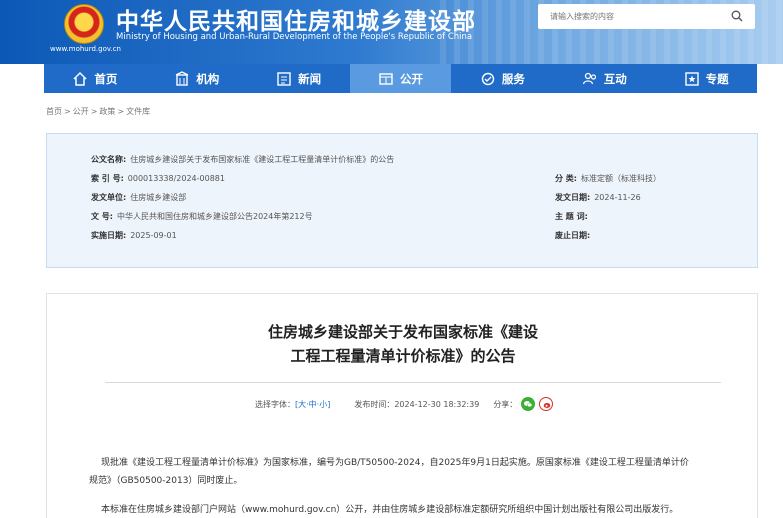  What do you see at coordinates (546, 404) in the screenshot?
I see `weibo-share-icon` at bounding box center [546, 404].